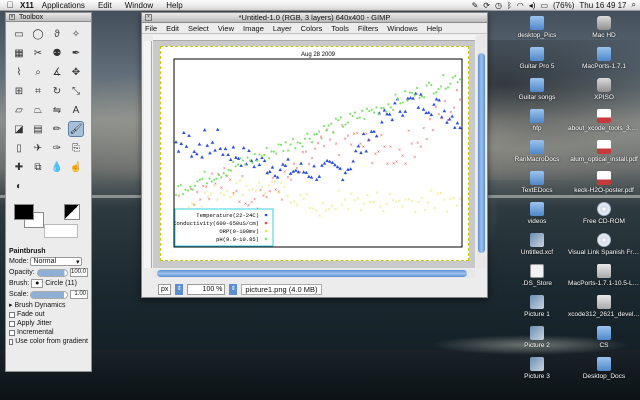 This screenshot has height=400, width=640. I want to click on apply-jitter-row: Apply Jitter, so click(48, 323).